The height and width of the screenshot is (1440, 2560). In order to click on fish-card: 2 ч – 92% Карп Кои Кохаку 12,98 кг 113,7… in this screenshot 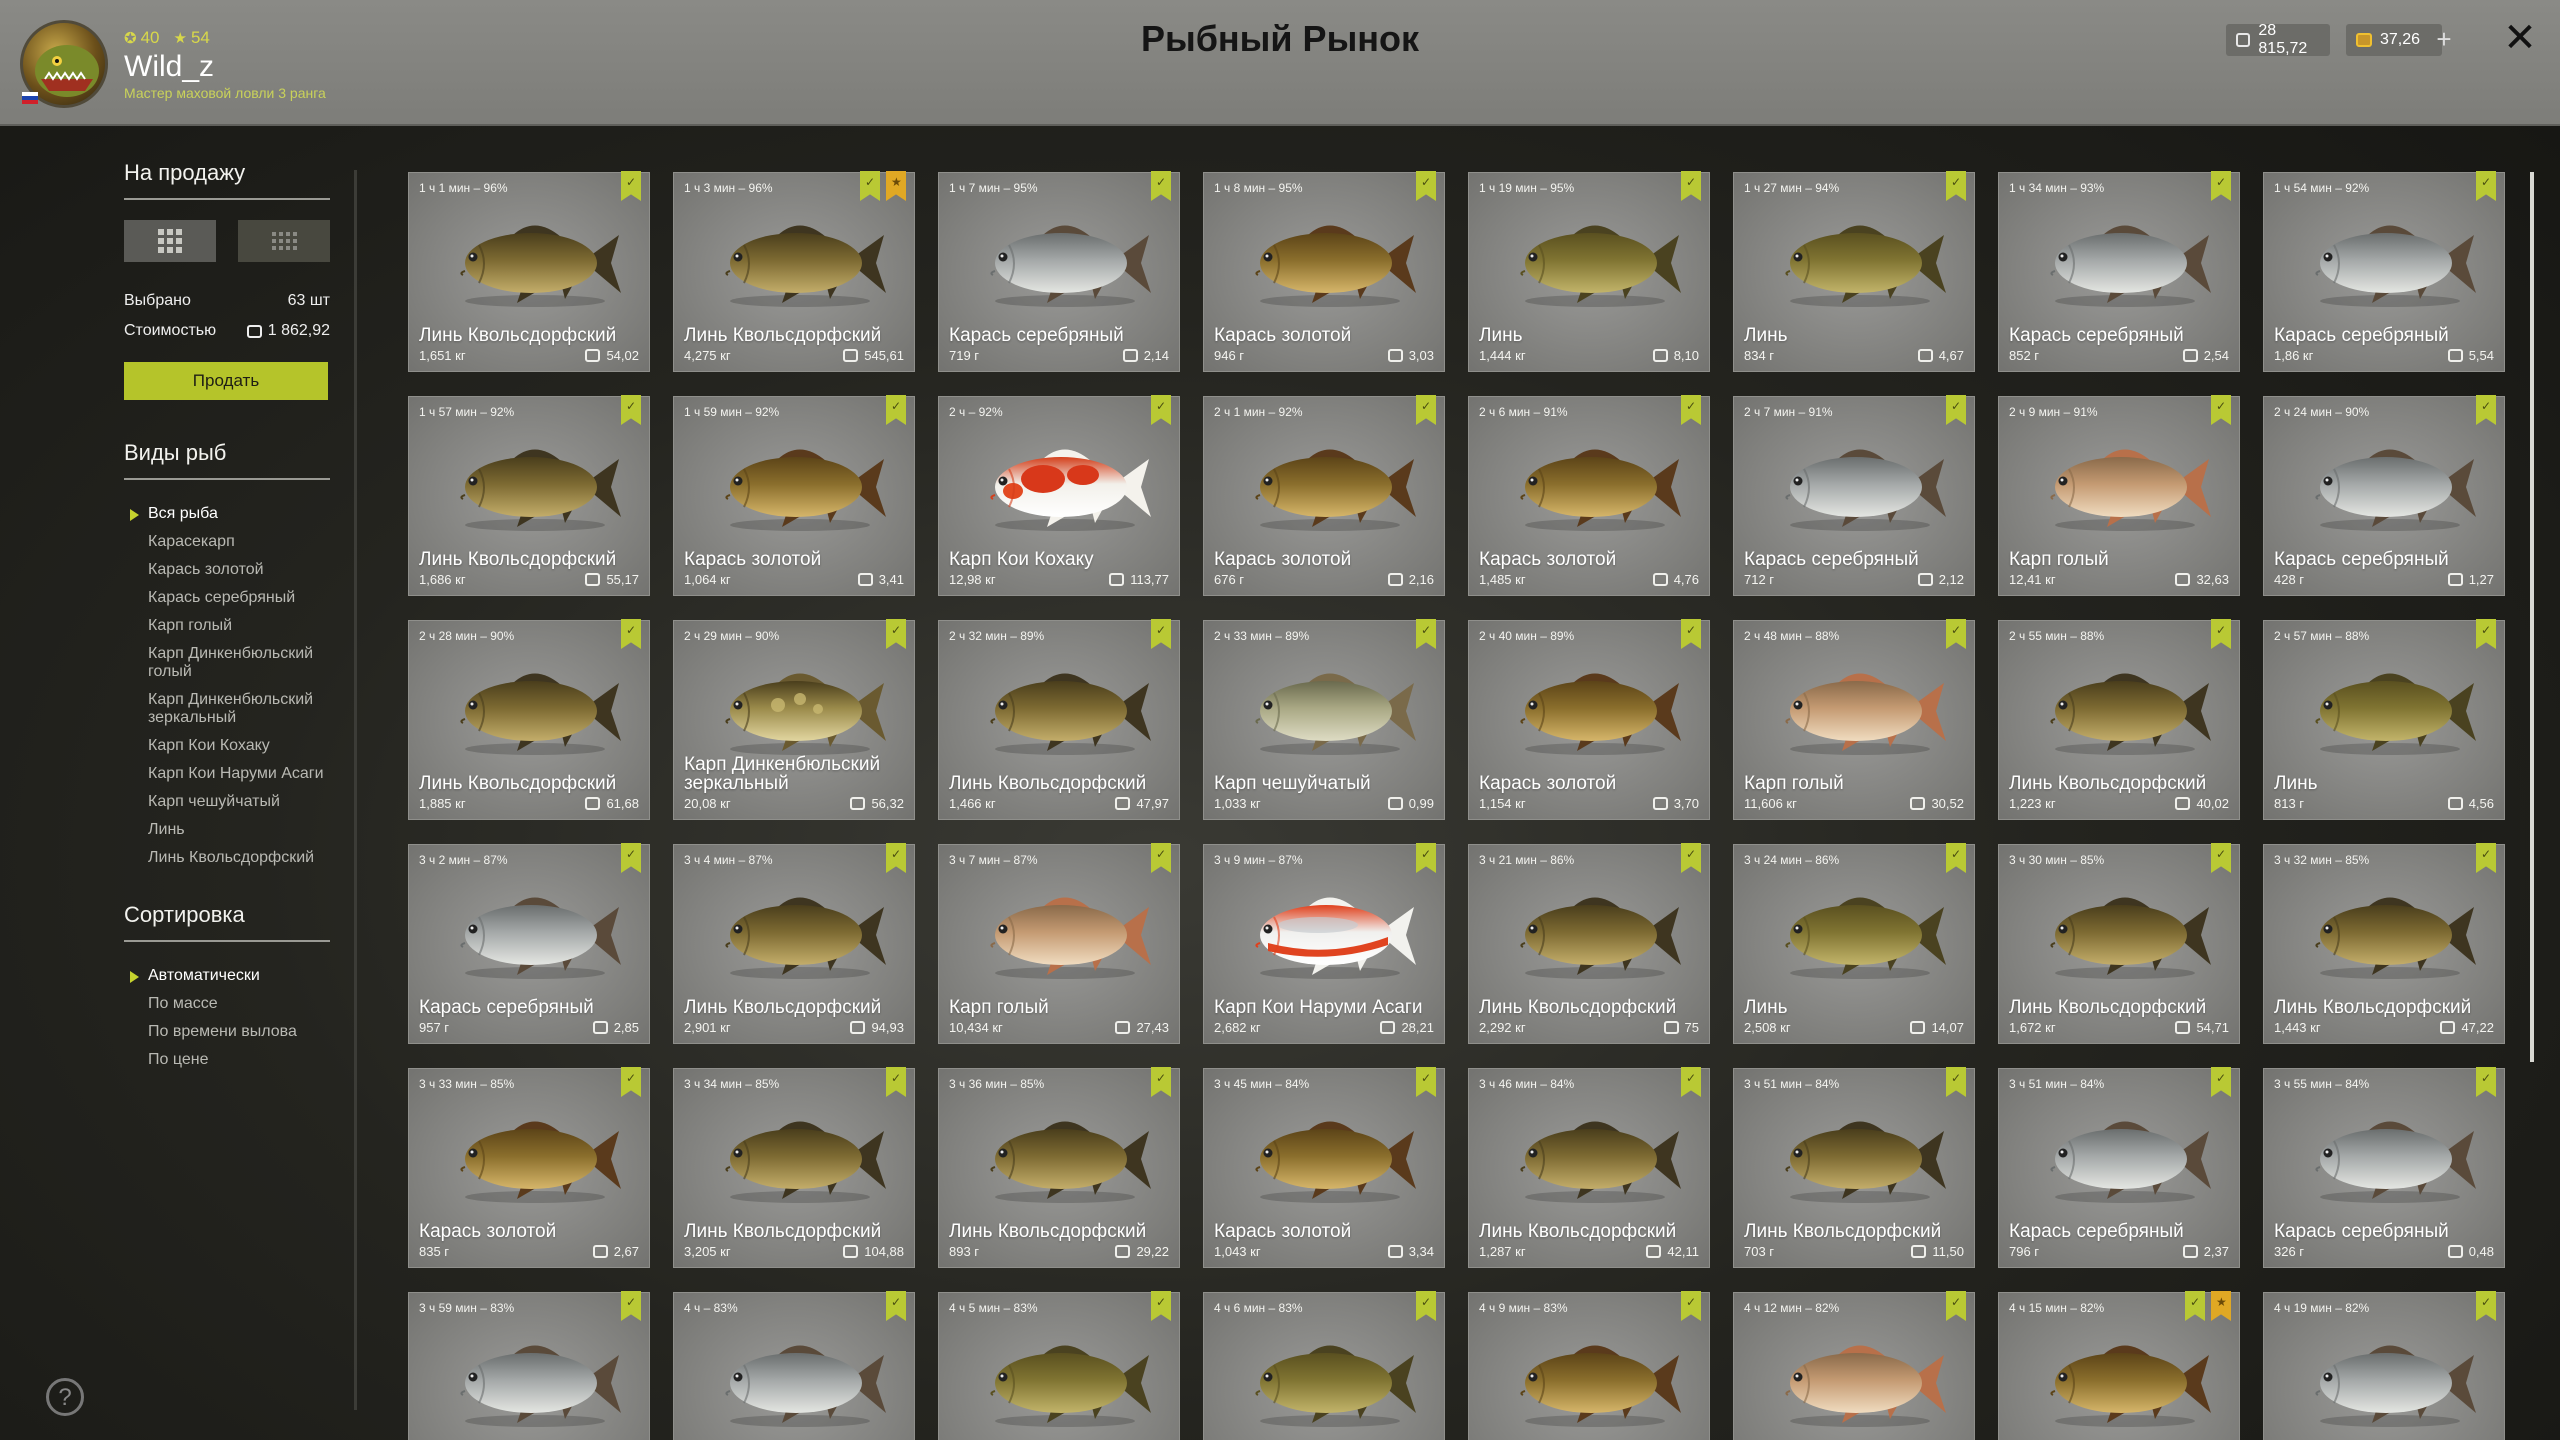, I will do `click(1059, 495)`.